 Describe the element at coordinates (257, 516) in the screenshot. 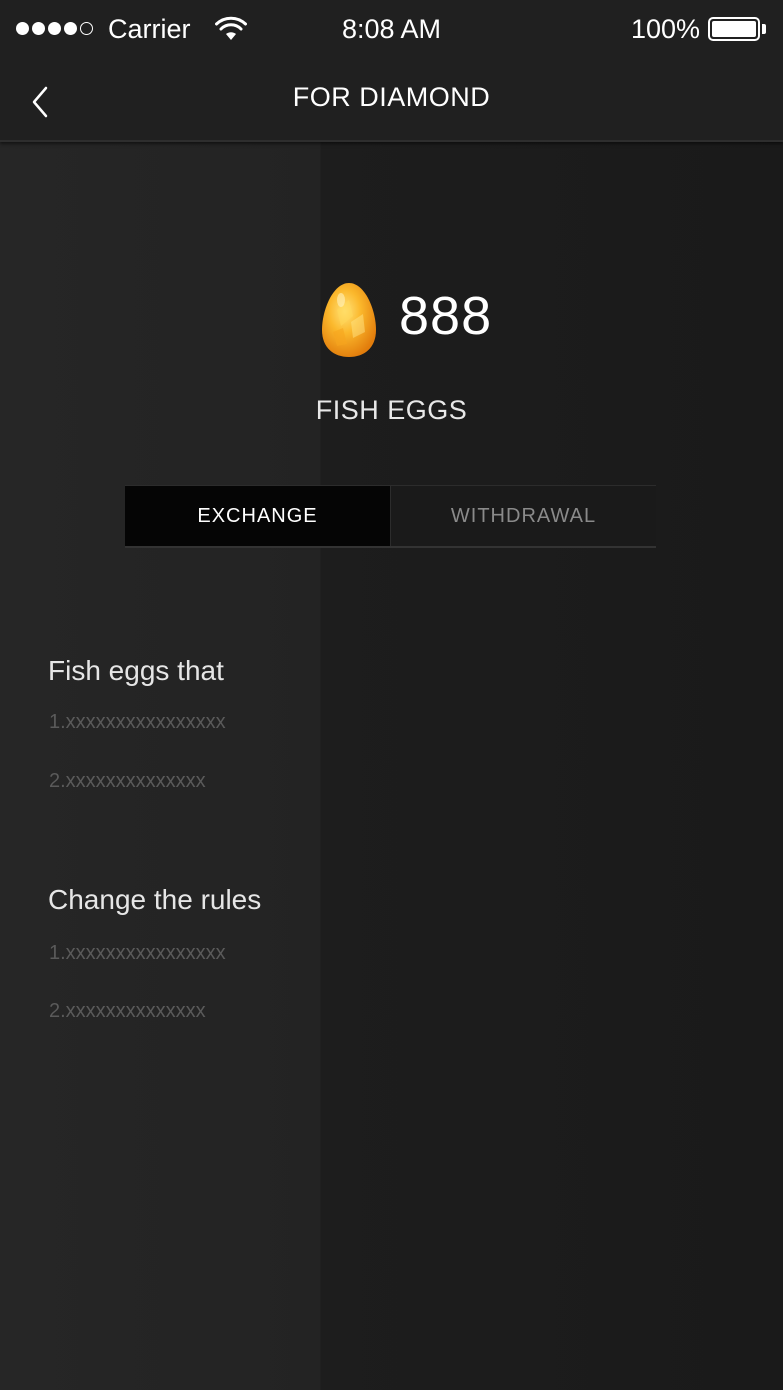

I see `tab-exchange: EXCHANGE` at that location.